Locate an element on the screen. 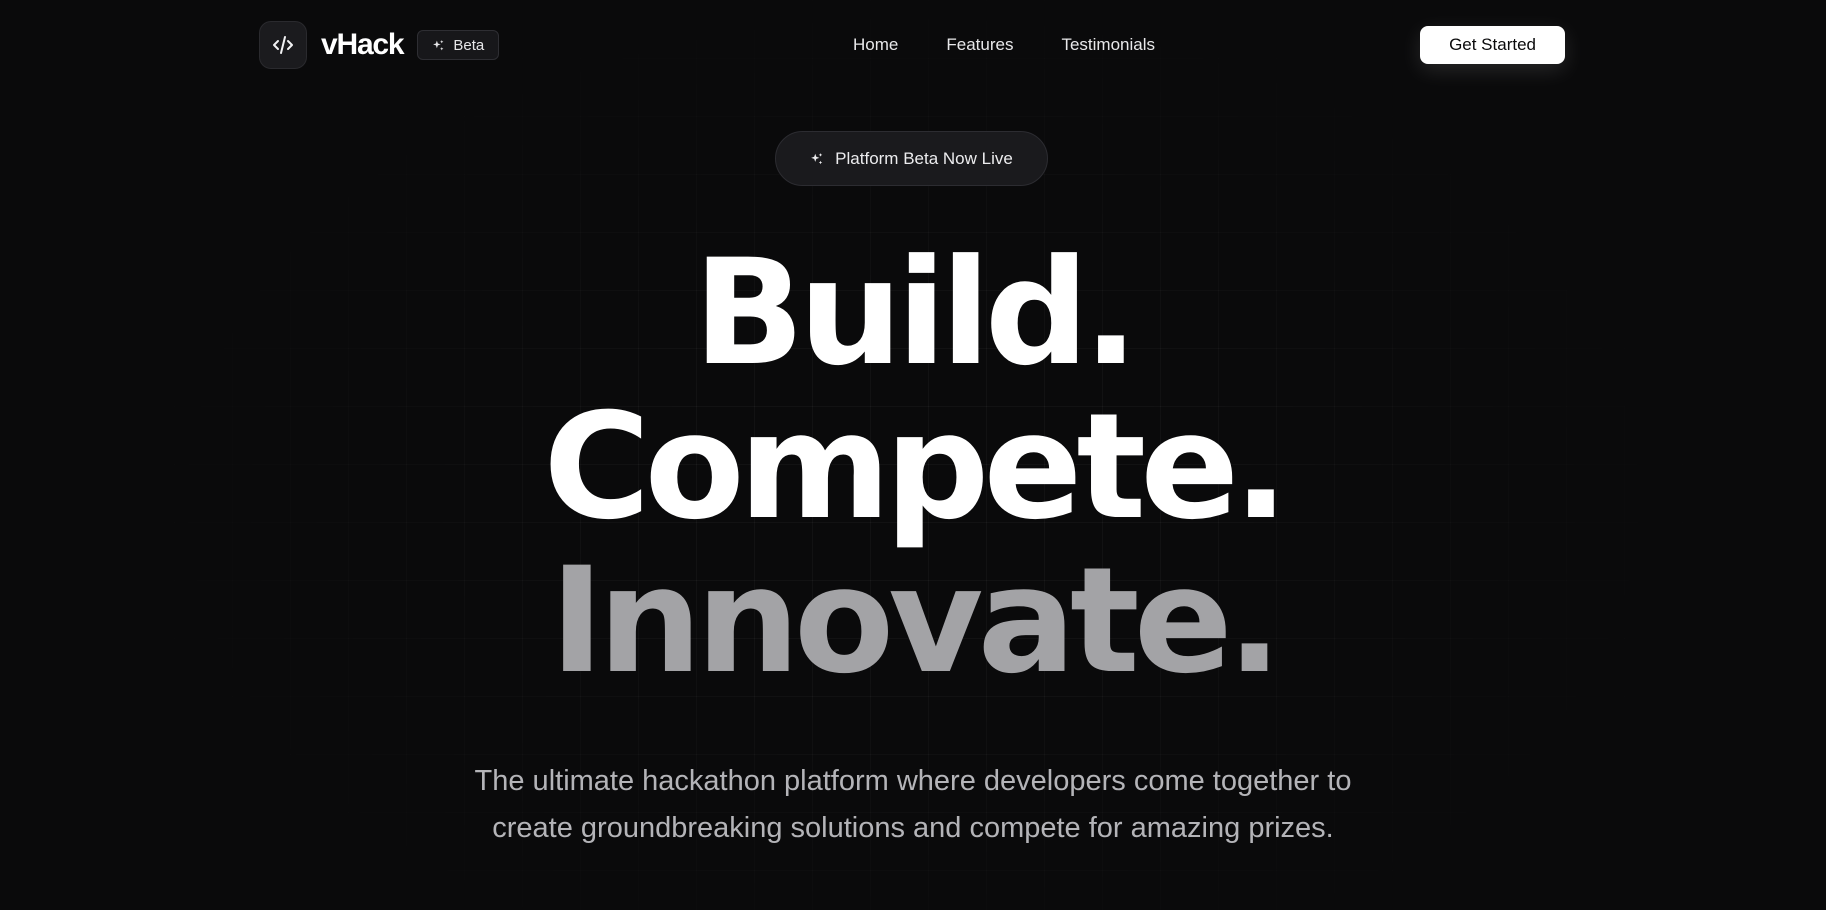 Image resolution: width=1826 pixels, height=910 pixels. announcement-label: Platform Beta Now Live is located at coordinates (924, 158).